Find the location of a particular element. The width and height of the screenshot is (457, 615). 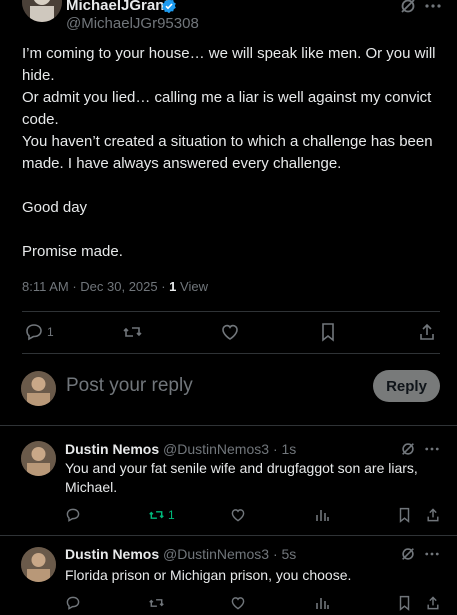

reply-count: 1 is located at coordinates (50, 332).